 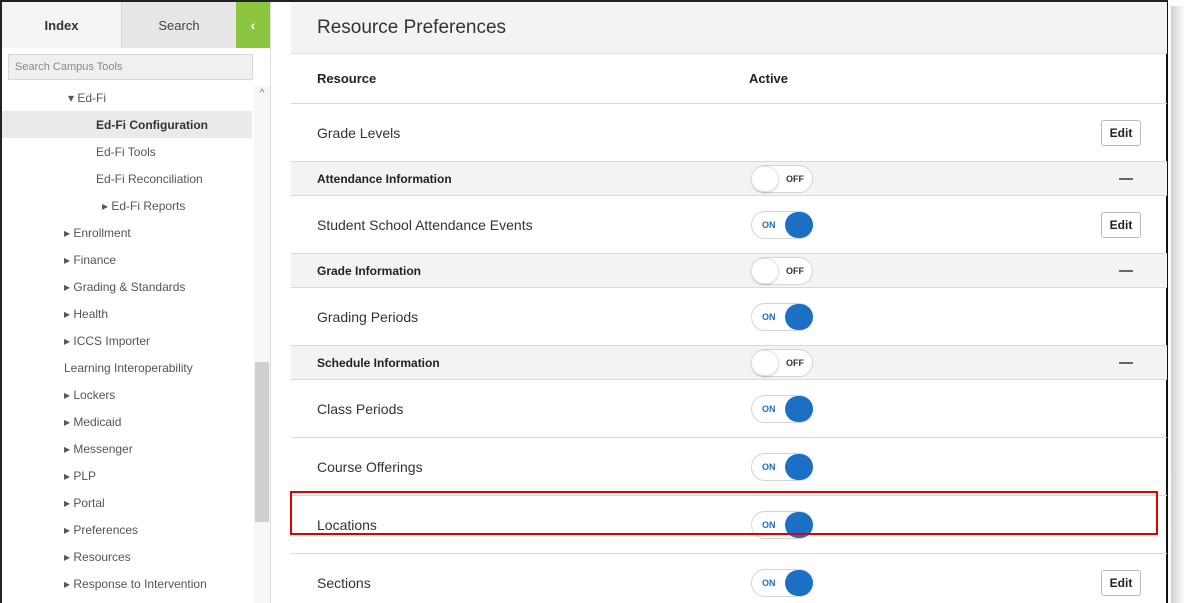 What do you see at coordinates (370, 466) in the screenshot?
I see `resource-name: Course Offerings` at bounding box center [370, 466].